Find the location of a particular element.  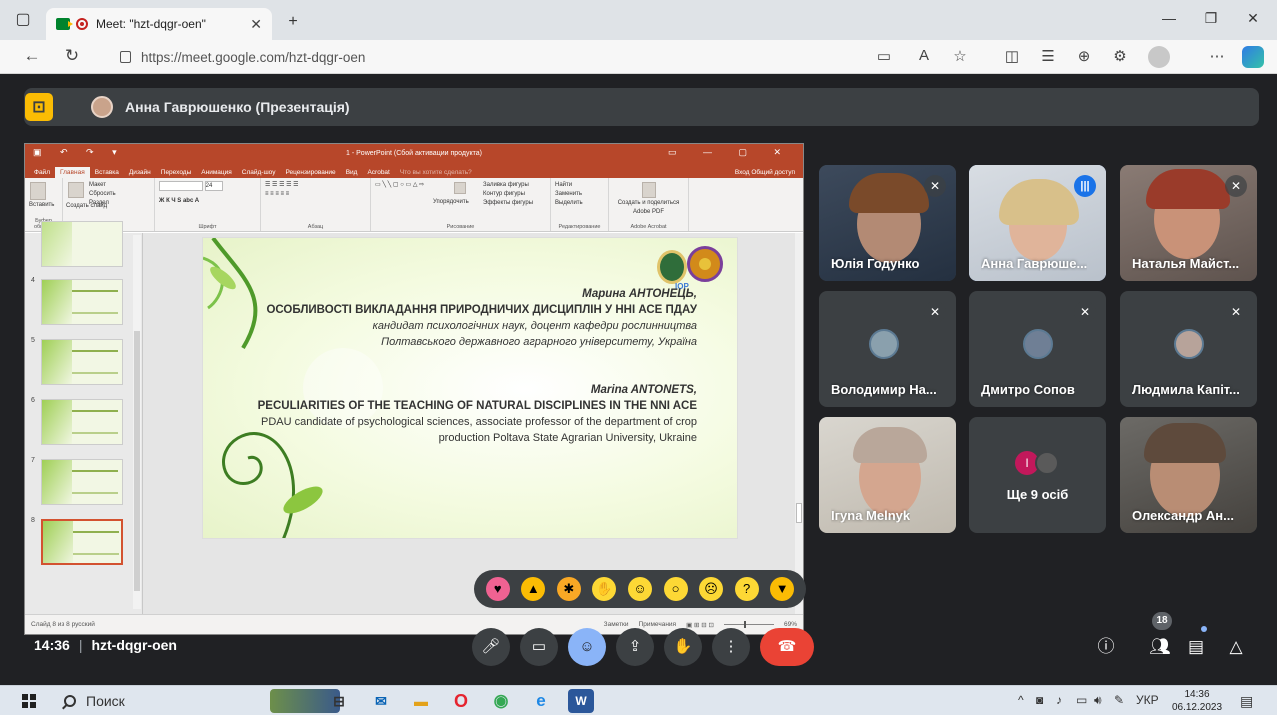

presentation-layout-icon: ⊡ is located at coordinates (39, 107).